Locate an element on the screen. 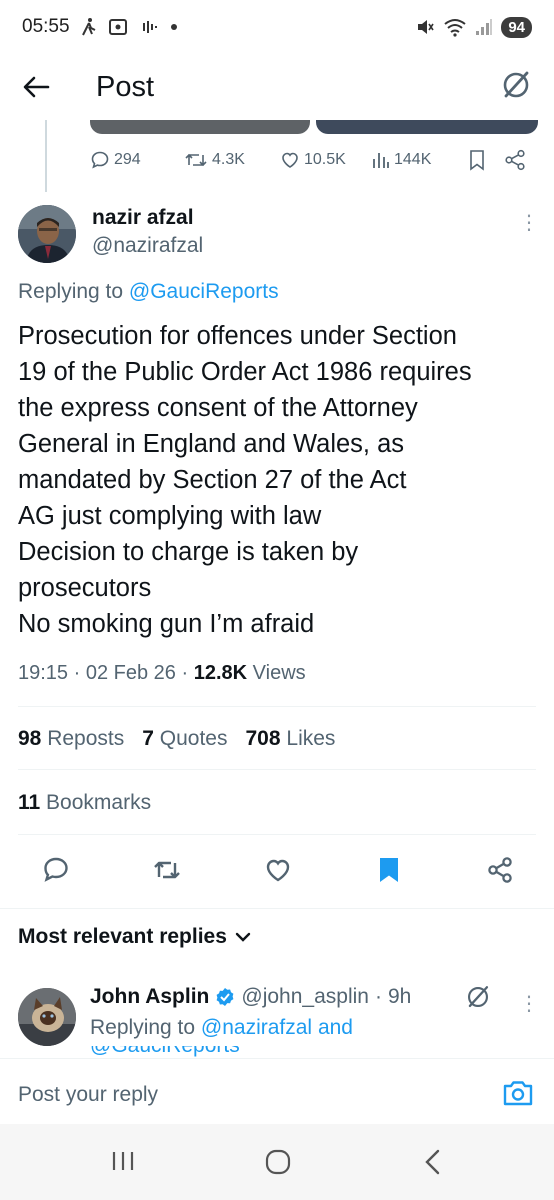 This screenshot has width=554, height=1200. chevron-down-icon is located at coordinates (243, 937).